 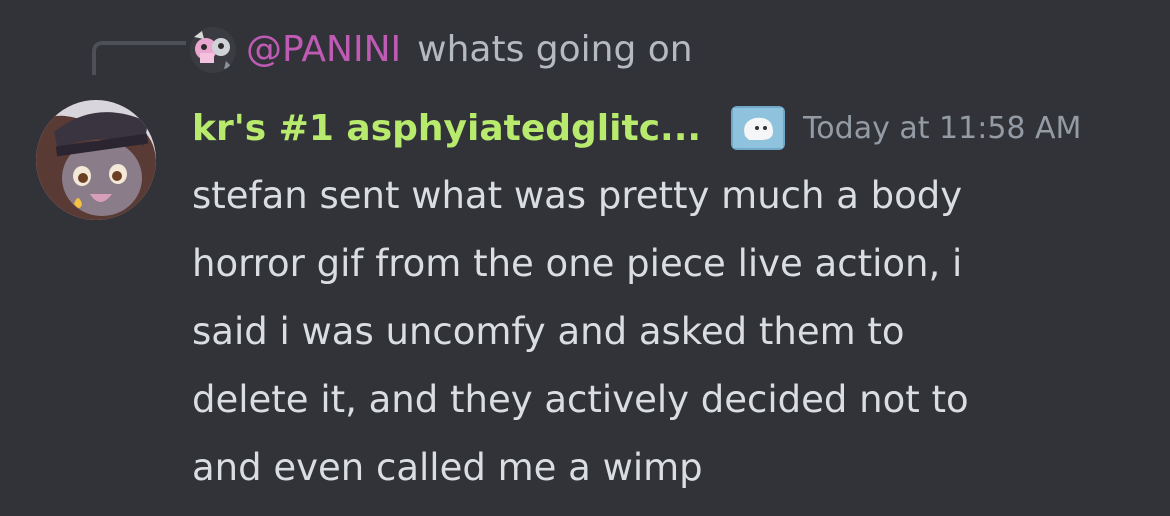 What do you see at coordinates (139, 58) in the screenshot?
I see `reply-connector-line` at bounding box center [139, 58].